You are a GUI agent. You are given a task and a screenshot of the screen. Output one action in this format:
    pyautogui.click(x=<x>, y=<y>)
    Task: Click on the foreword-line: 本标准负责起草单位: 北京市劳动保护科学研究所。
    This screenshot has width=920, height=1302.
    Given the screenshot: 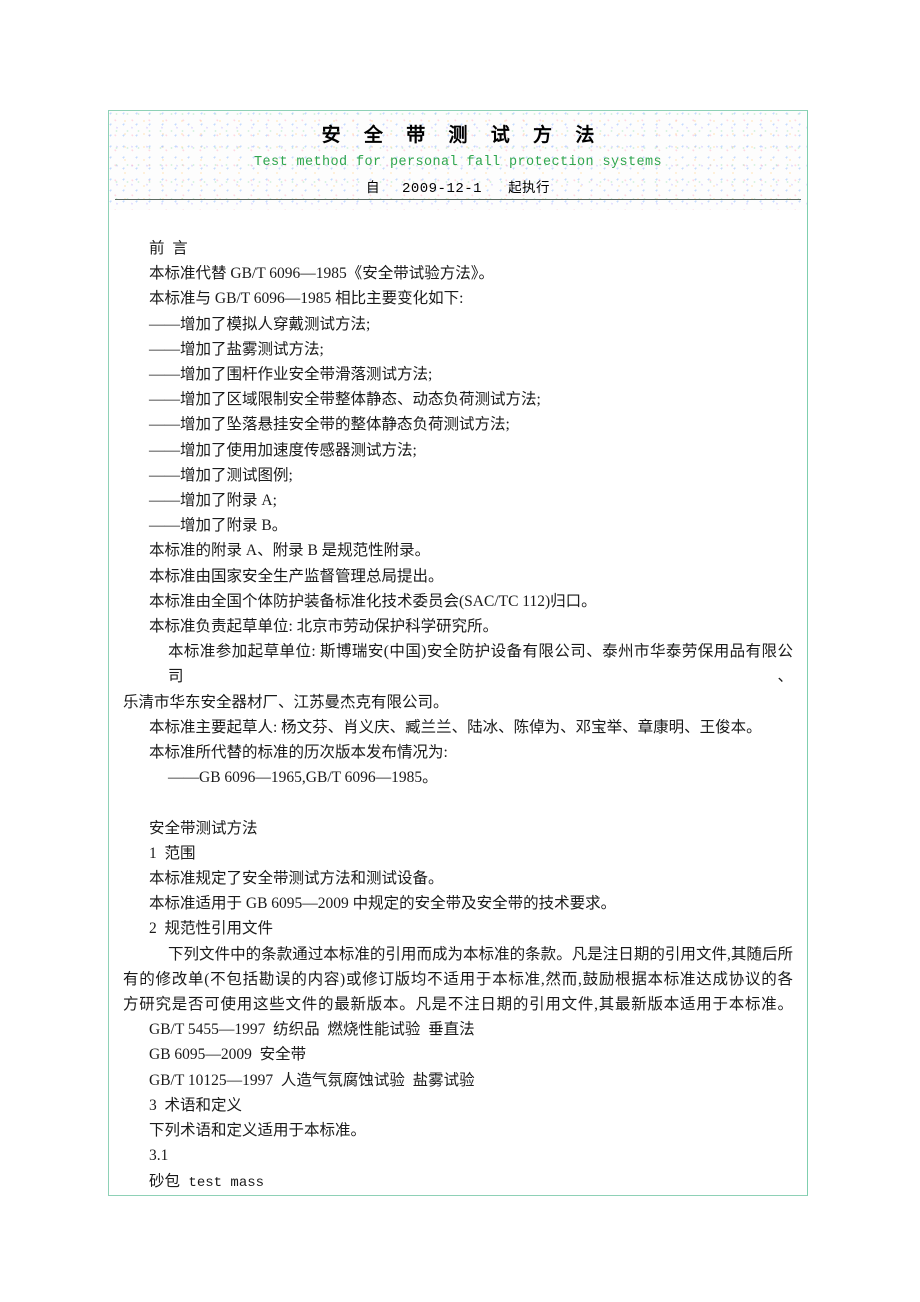 What is the action you would take?
    pyautogui.click(x=324, y=627)
    